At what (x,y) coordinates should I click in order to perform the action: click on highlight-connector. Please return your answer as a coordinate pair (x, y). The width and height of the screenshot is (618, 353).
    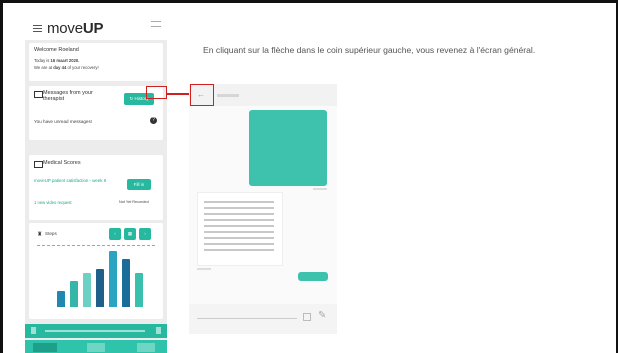
    Looking at the image, I should click on (178, 94).